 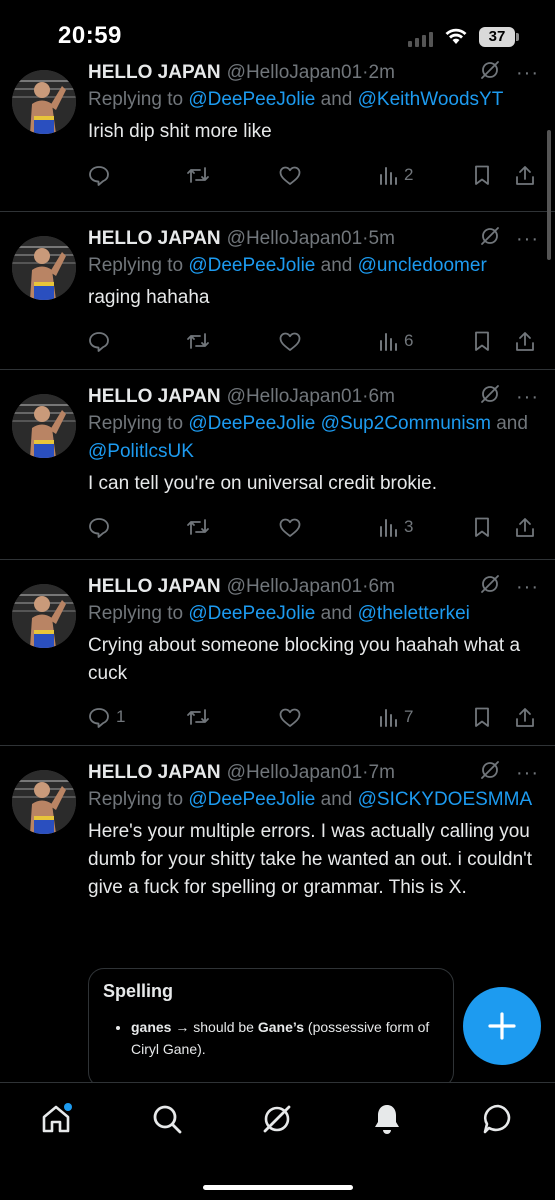 What do you see at coordinates (387, 1119) in the screenshot?
I see `nav-notifications` at bounding box center [387, 1119].